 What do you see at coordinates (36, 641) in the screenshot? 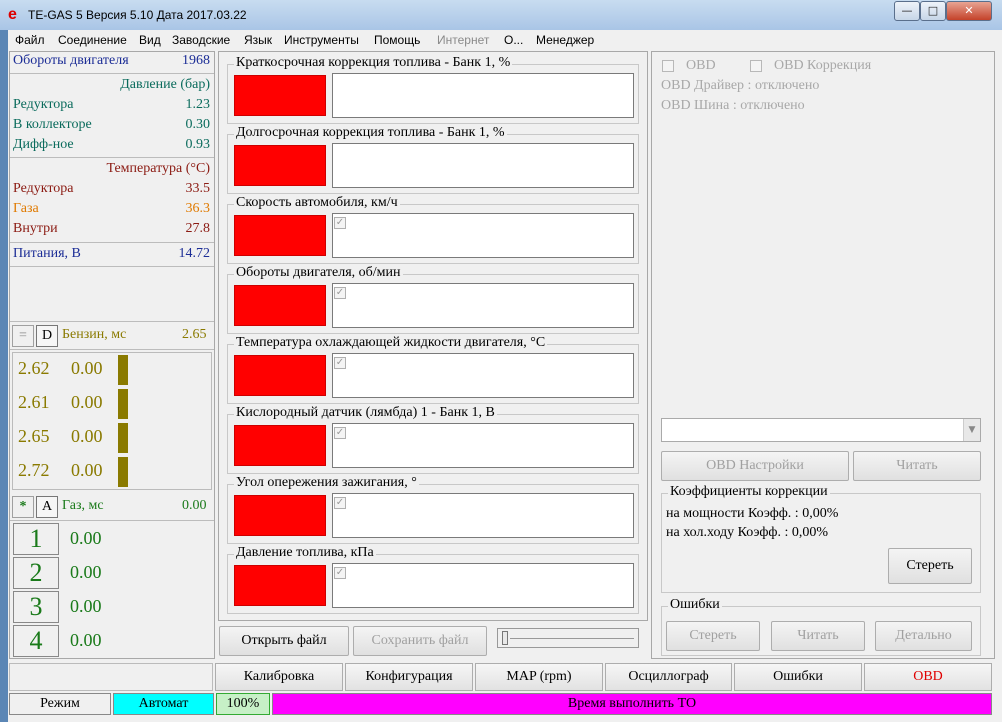
I see `cylinder-number: 4` at bounding box center [36, 641].